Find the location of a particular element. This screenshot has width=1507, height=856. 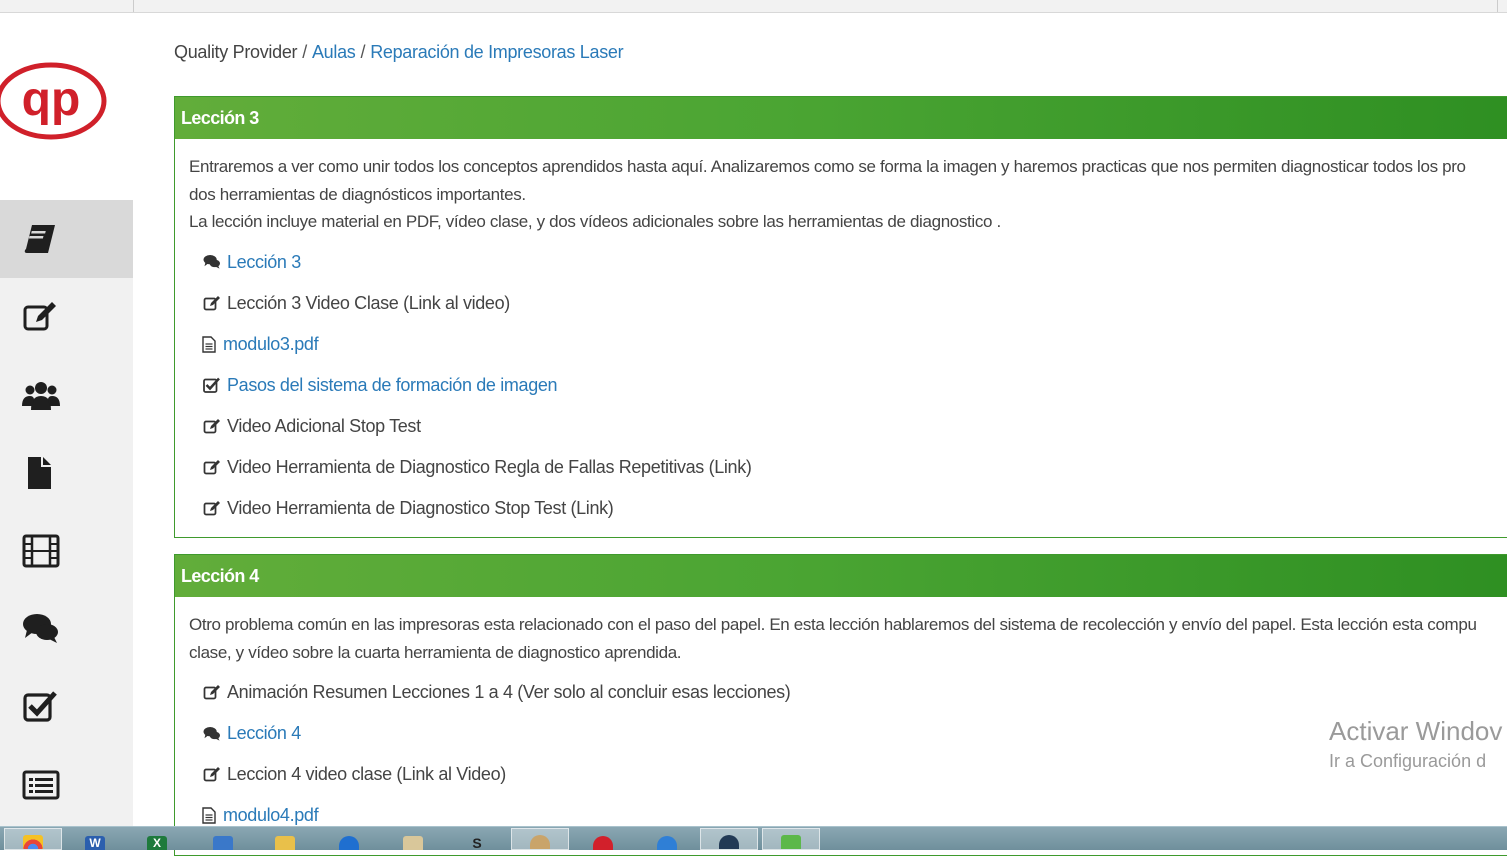

taskbar-explorer-button is located at coordinates (285, 839).